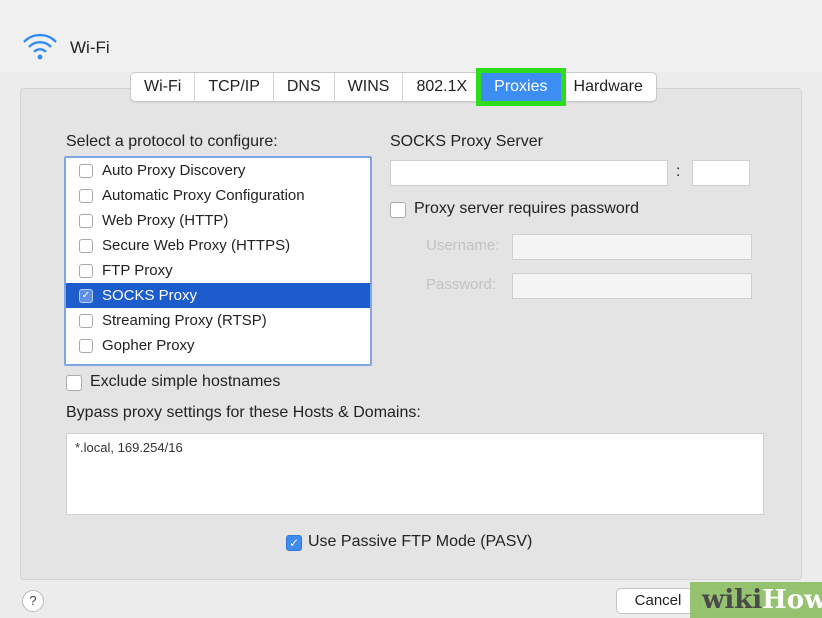 The height and width of the screenshot is (618, 822). What do you see at coordinates (369, 87) in the screenshot?
I see `tab-wins: WINS` at bounding box center [369, 87].